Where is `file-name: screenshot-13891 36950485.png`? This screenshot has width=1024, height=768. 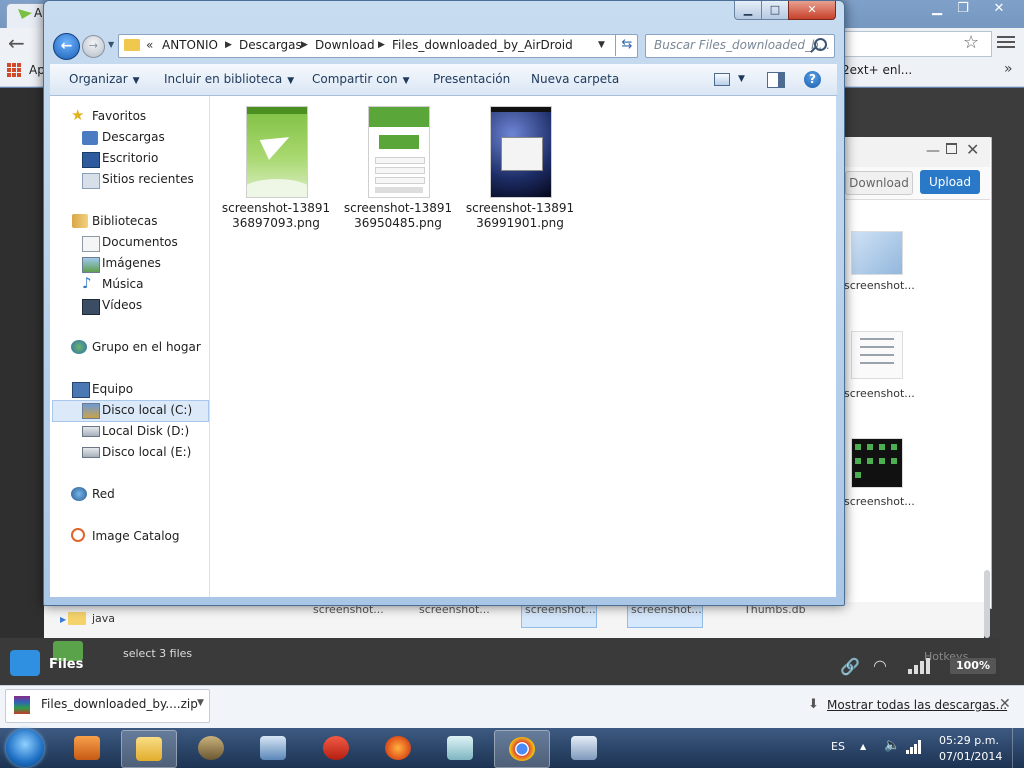
file-name: screenshot-13891 36950485.png is located at coordinates (398, 216).